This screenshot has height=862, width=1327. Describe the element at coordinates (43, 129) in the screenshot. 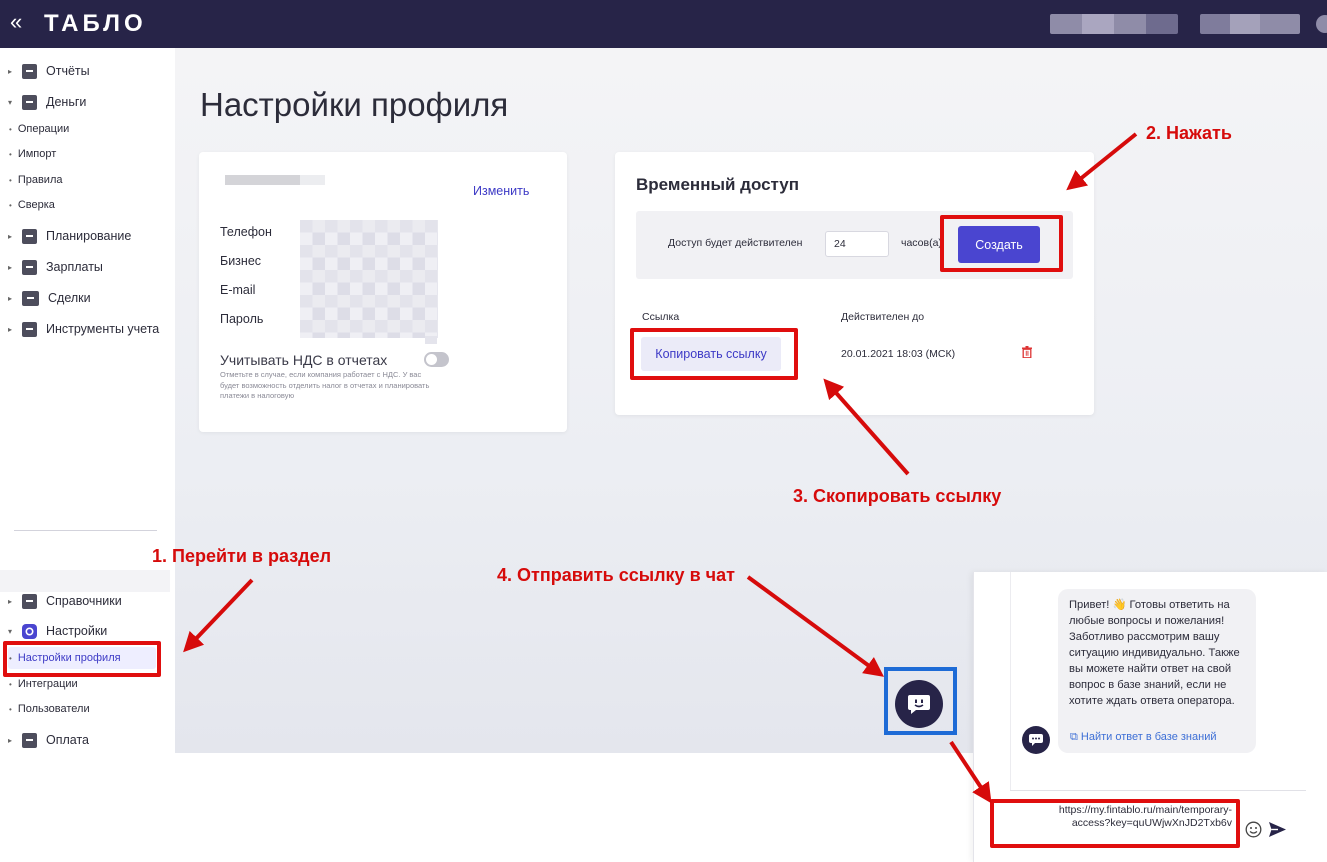

I see `sidebar-subitem-label: Операции` at that location.